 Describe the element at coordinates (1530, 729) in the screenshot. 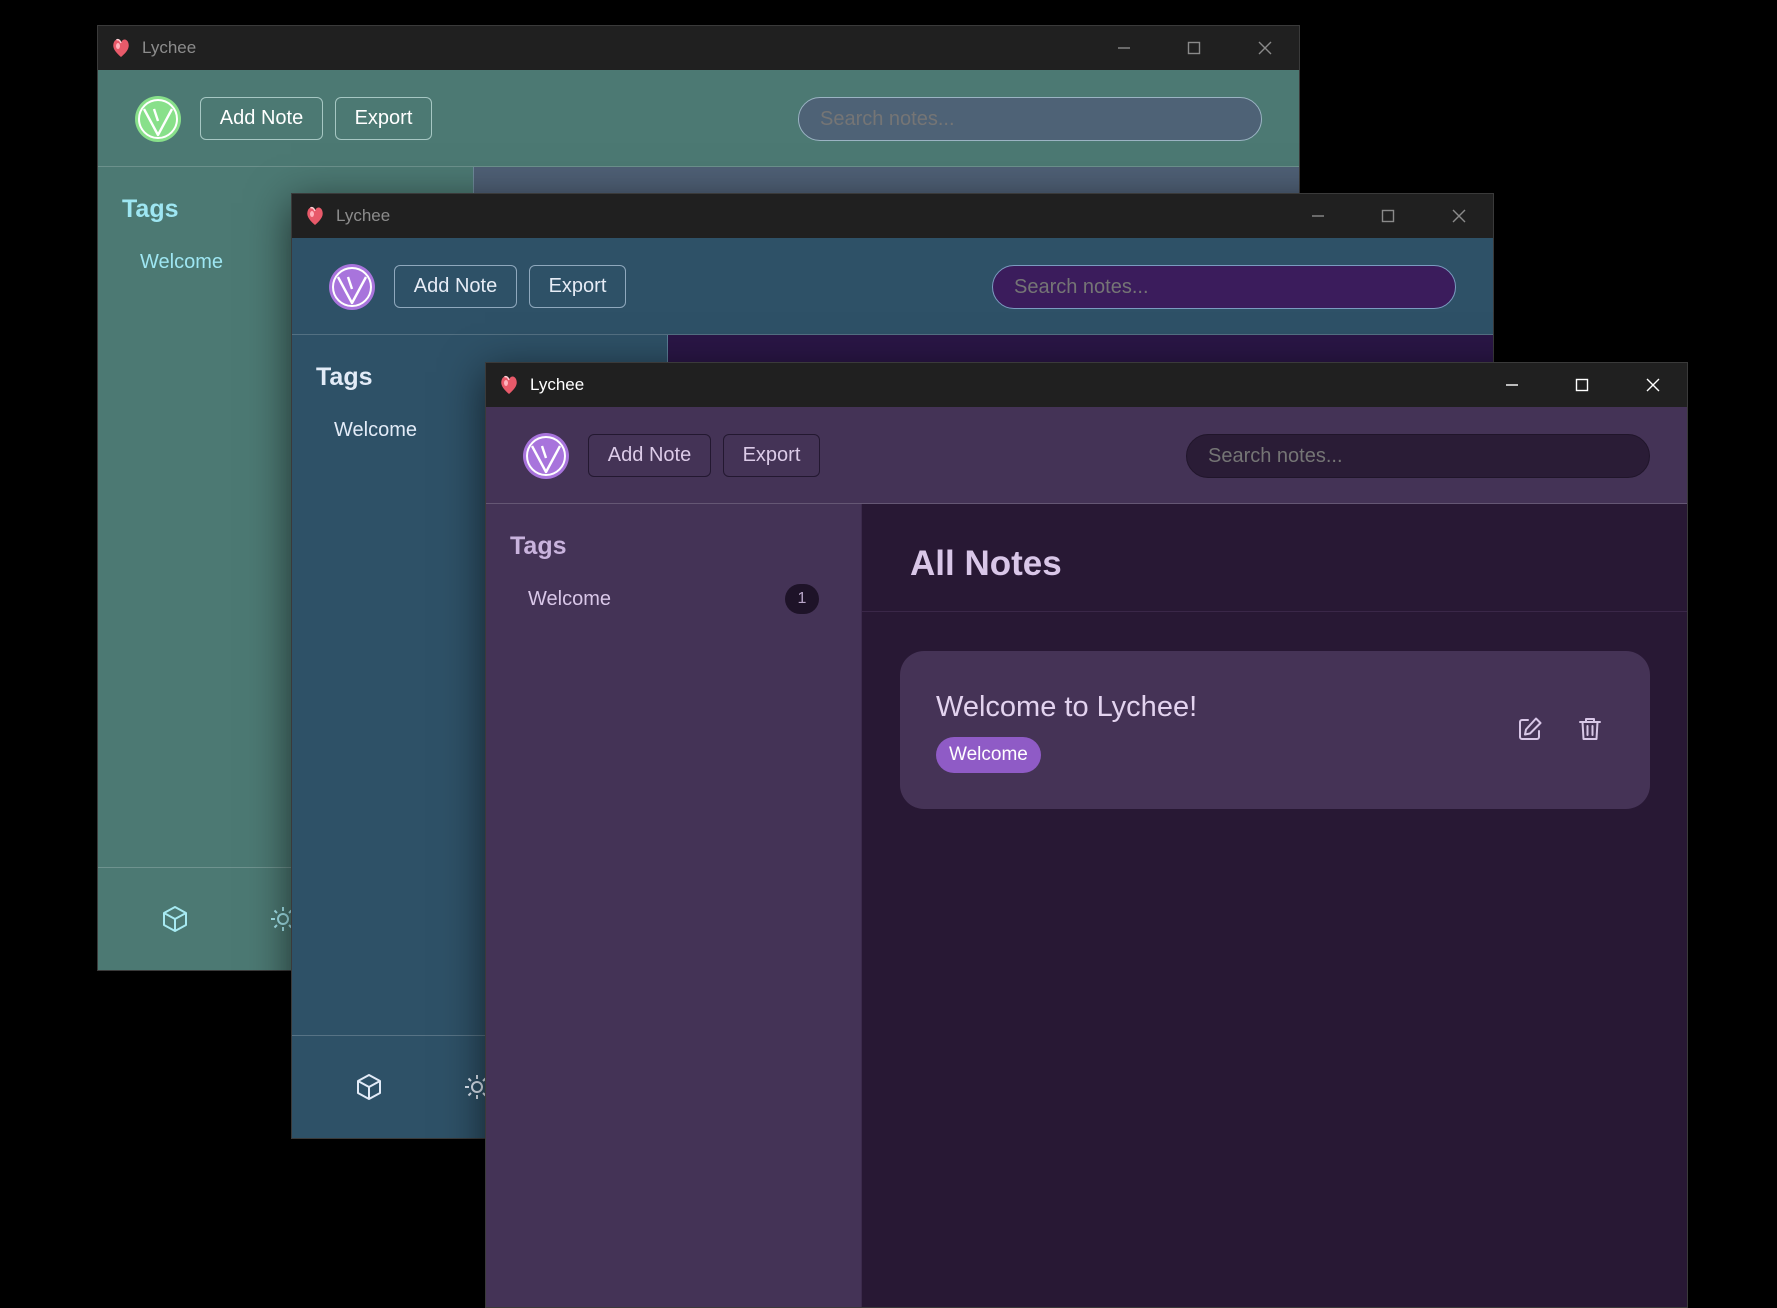

I see `edit-icon` at that location.